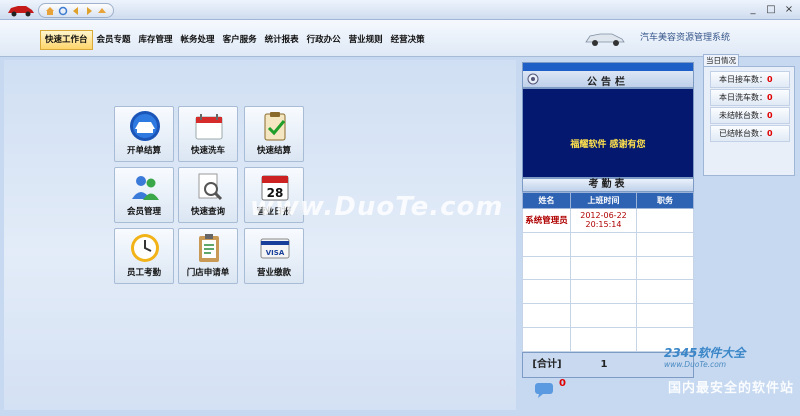  I want to click on tile-staff-attendance: 员工考勤, so click(144, 256).